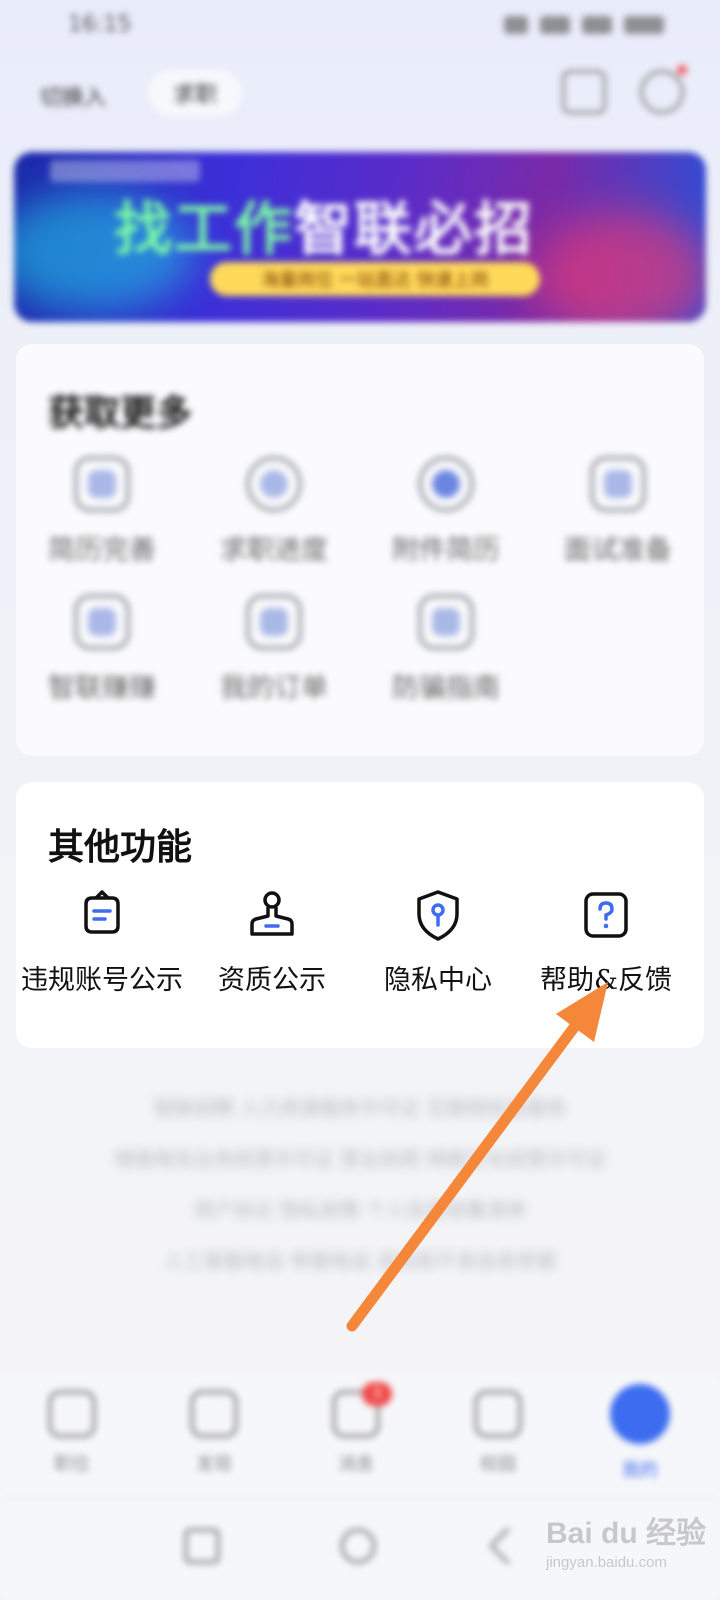  What do you see at coordinates (272, 913) in the screenshot?
I see `stamp-icon` at bounding box center [272, 913].